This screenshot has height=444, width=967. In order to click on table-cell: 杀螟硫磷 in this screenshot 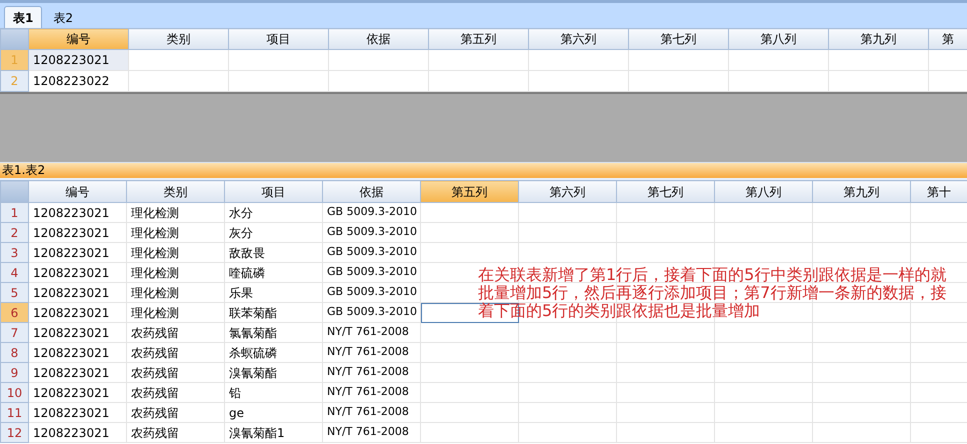, I will do `click(273, 352)`.